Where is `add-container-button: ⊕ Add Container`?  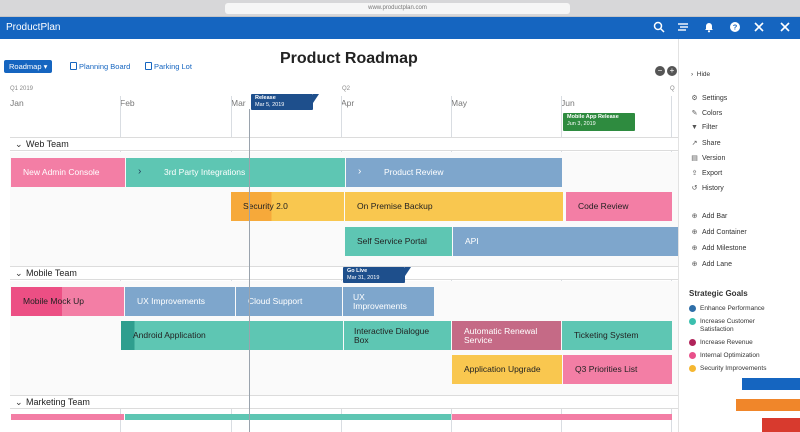
add-container-button: ⊕ Add Container is located at coordinates (718, 232).